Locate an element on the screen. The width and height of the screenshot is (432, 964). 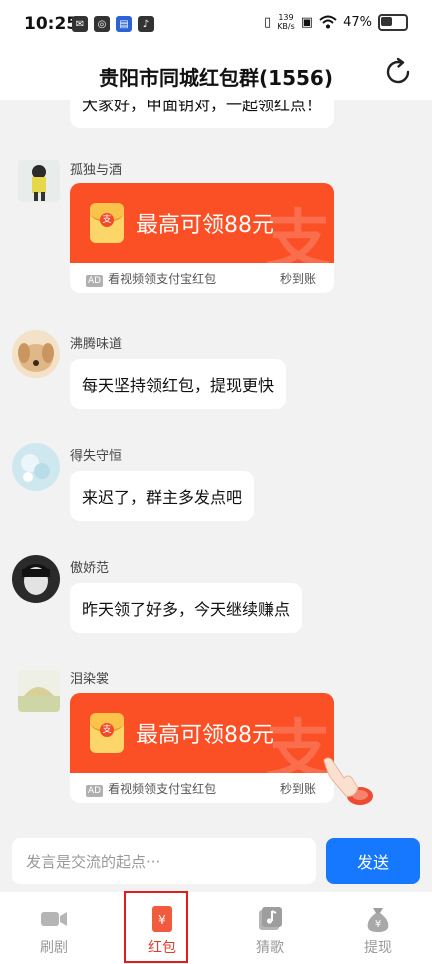
tab-music: 猜歌 is located at coordinates (270, 928).